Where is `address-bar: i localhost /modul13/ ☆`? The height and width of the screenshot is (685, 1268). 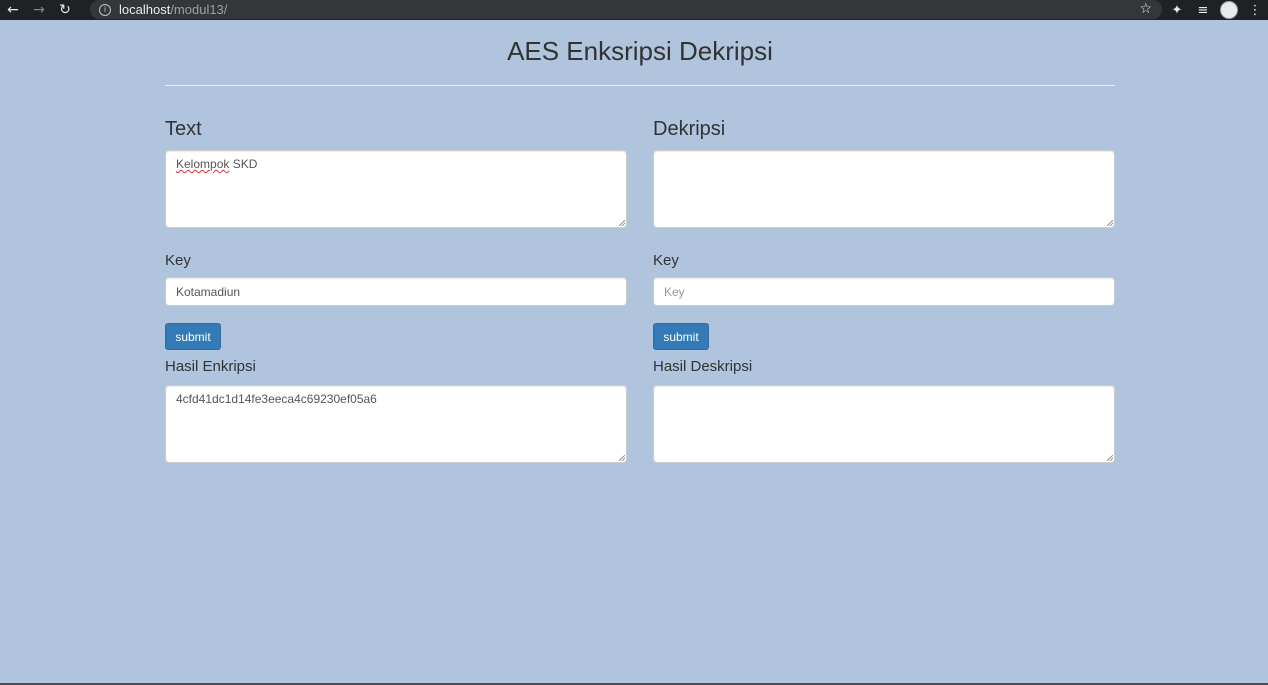 address-bar: i localhost /modul13/ ☆ is located at coordinates (626, 9).